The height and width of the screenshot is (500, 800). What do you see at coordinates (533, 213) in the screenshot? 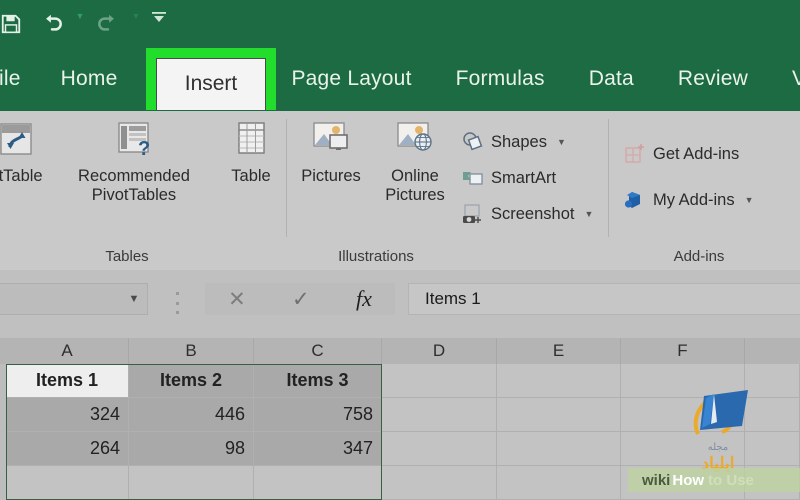
I see `screenshot-label: Screenshot` at bounding box center [533, 213].